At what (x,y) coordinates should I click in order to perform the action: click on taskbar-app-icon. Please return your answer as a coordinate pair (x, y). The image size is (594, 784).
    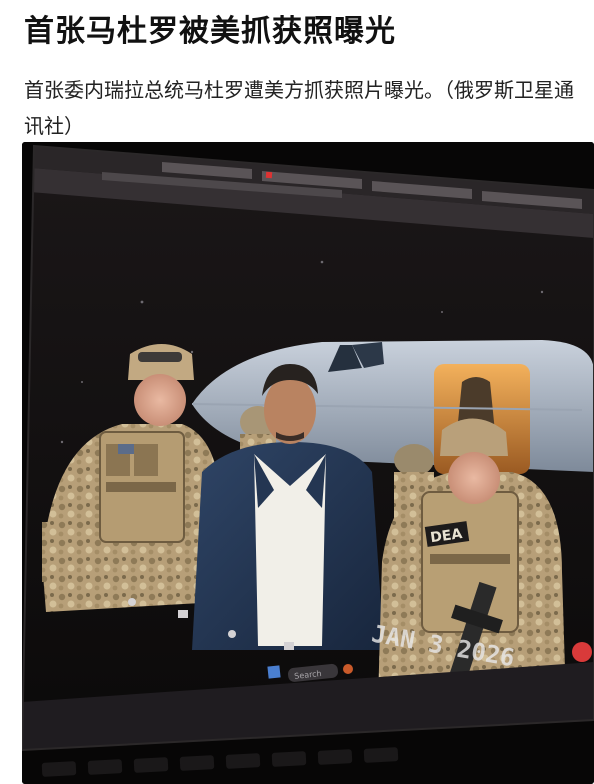
    Looking at the image, I should click on (348, 669).